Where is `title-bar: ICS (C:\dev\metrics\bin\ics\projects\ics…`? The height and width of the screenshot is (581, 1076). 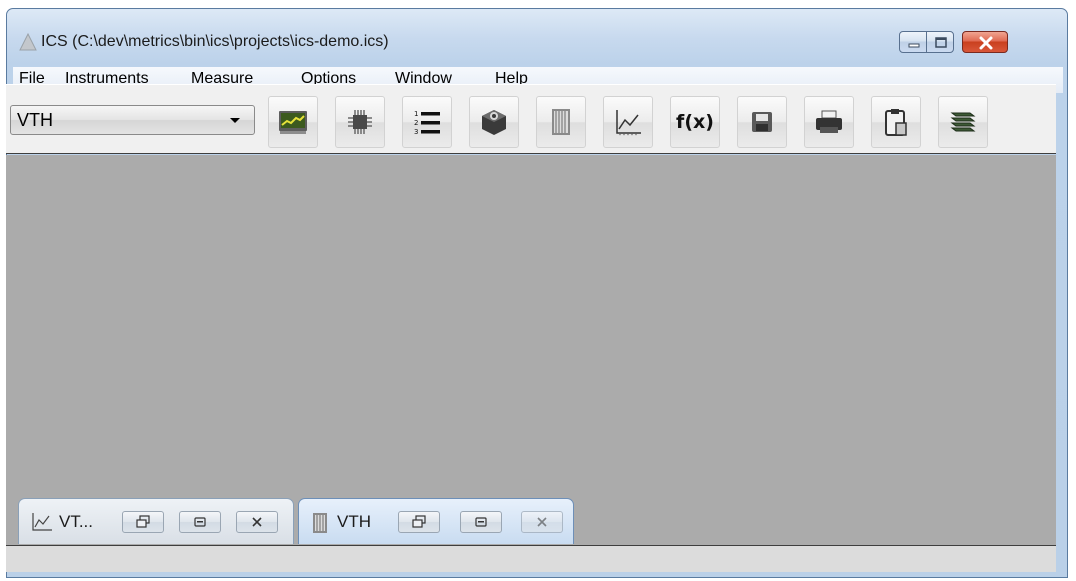 title-bar: ICS (C:\dev\metrics\bin\ics\projects\ics… is located at coordinates (537, 35).